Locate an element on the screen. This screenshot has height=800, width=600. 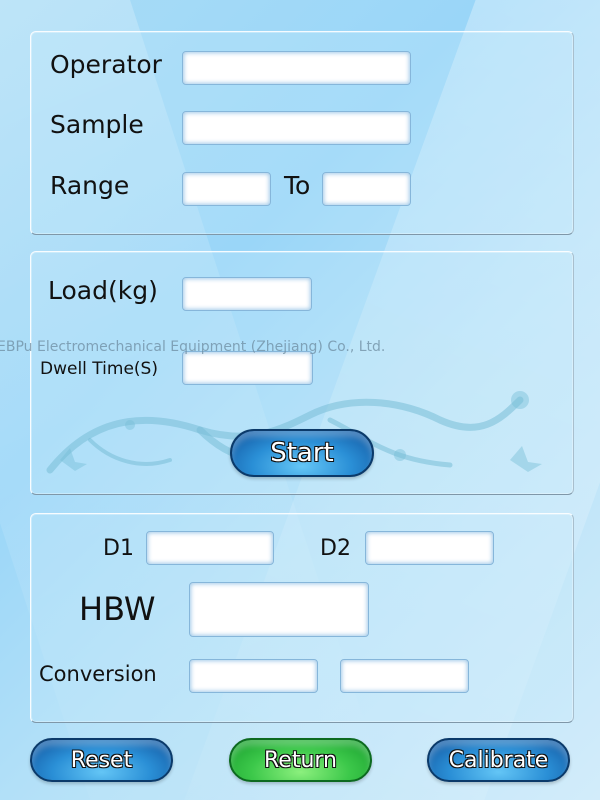
range-label: Range is located at coordinates (90, 185).